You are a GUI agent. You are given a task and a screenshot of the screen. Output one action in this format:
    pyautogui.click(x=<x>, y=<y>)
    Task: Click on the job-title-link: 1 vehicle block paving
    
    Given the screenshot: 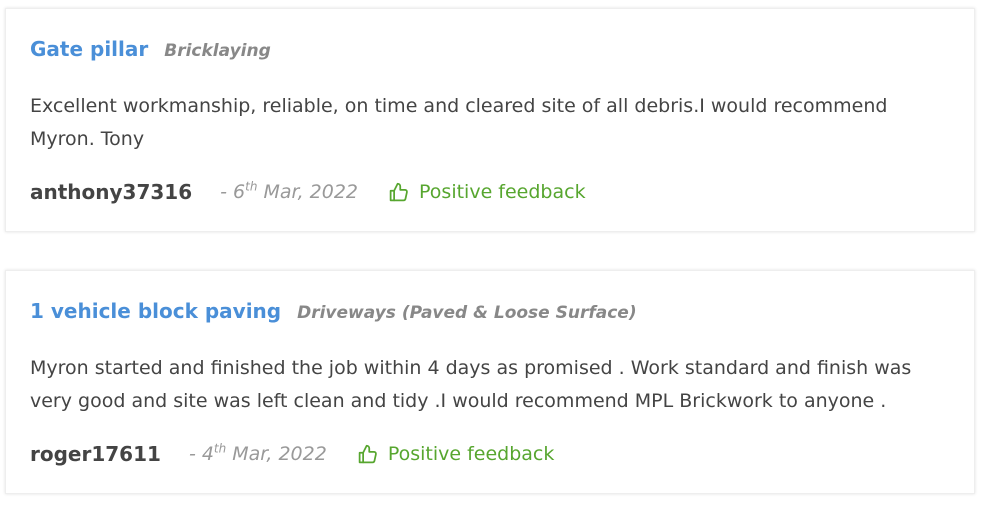 What is the action you would take?
    pyautogui.click(x=155, y=311)
    